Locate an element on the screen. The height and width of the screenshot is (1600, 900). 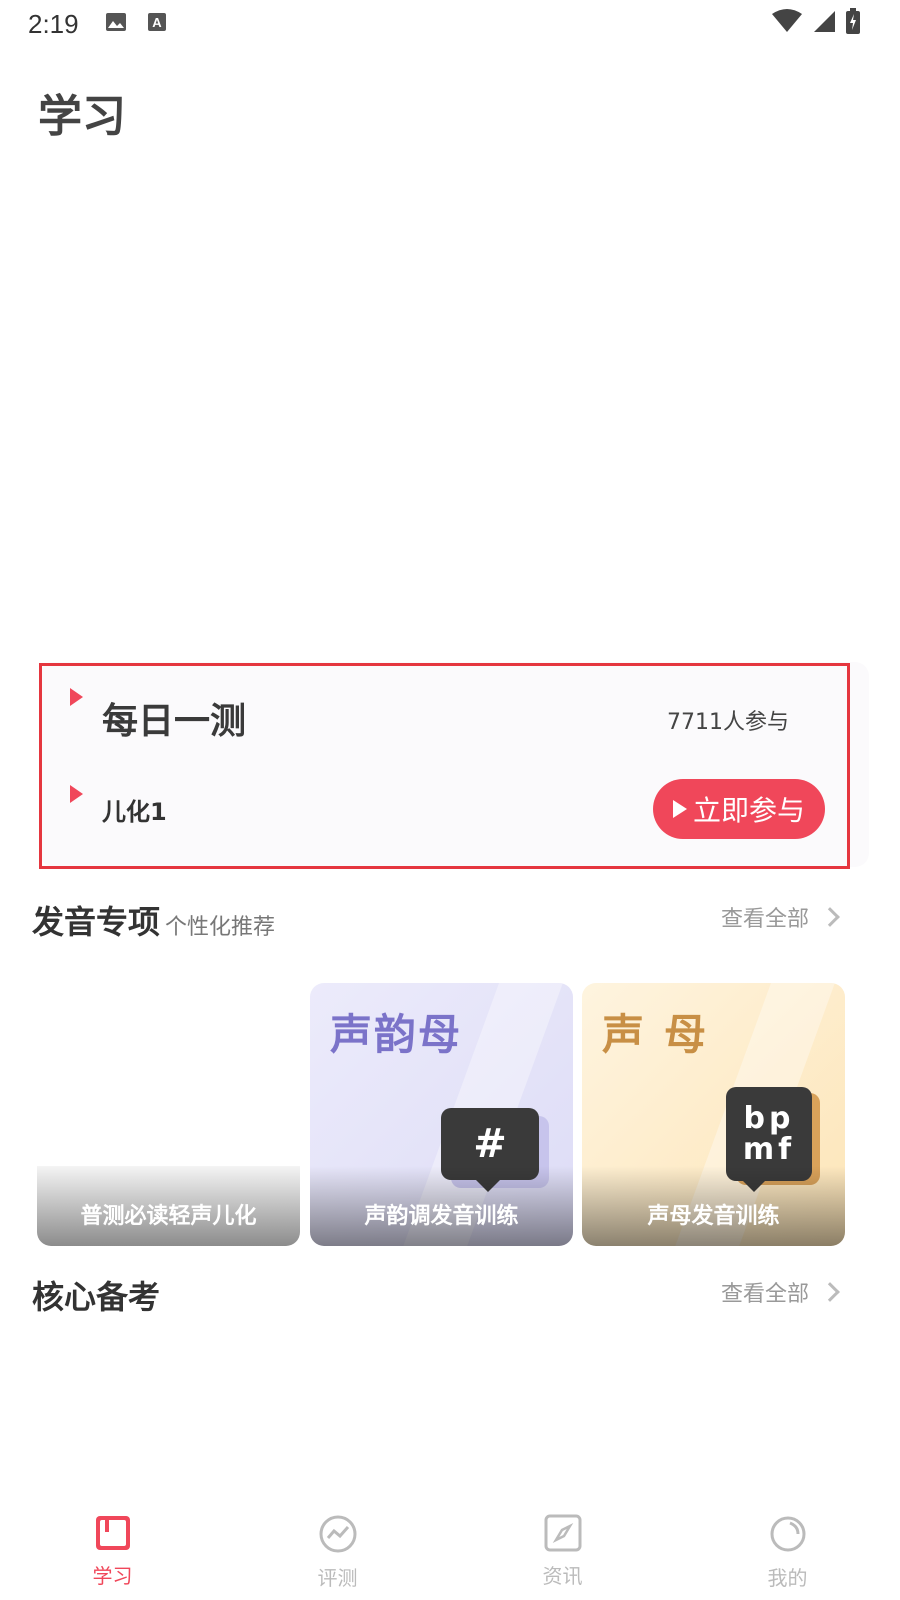
app-notification-icon: A is located at coordinates (157, 24).